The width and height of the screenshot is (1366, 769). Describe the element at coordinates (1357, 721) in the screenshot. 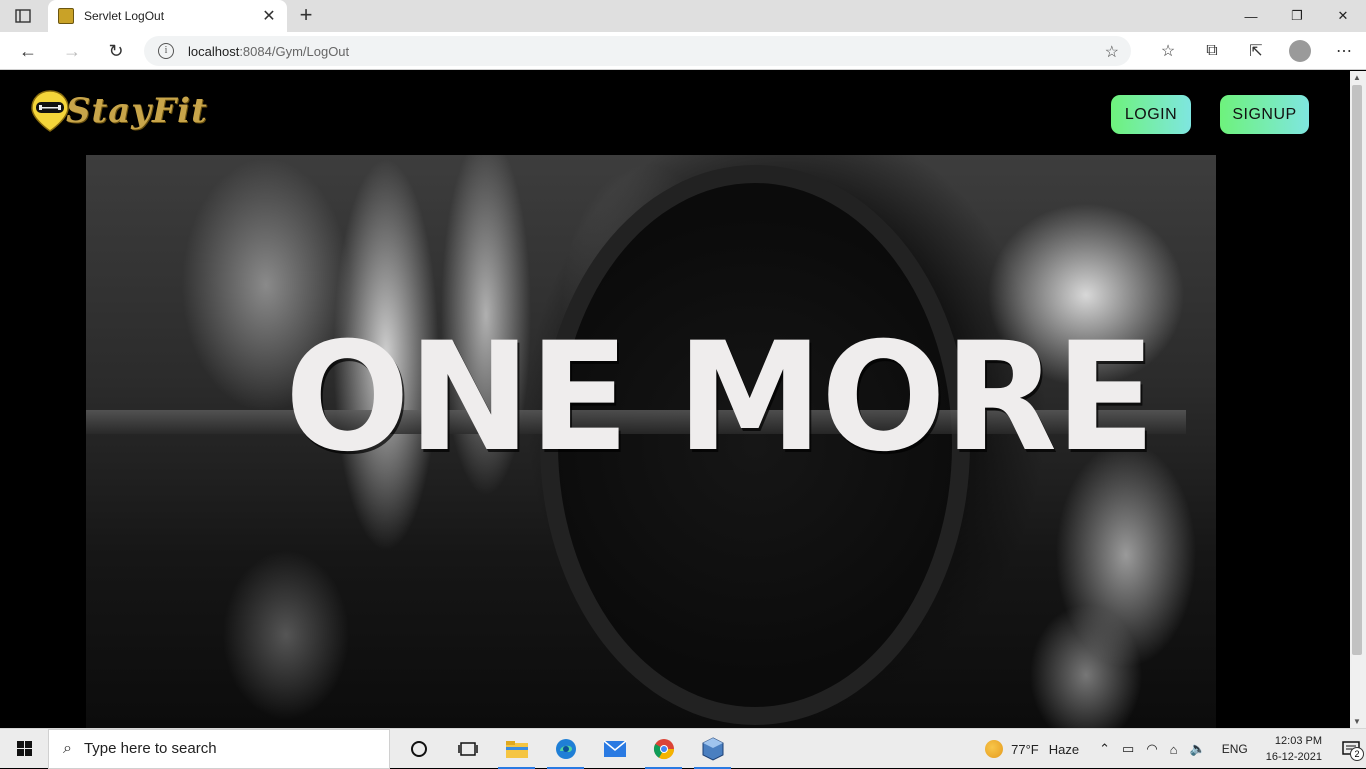

I see `scroll-down-icon: ▼` at that location.